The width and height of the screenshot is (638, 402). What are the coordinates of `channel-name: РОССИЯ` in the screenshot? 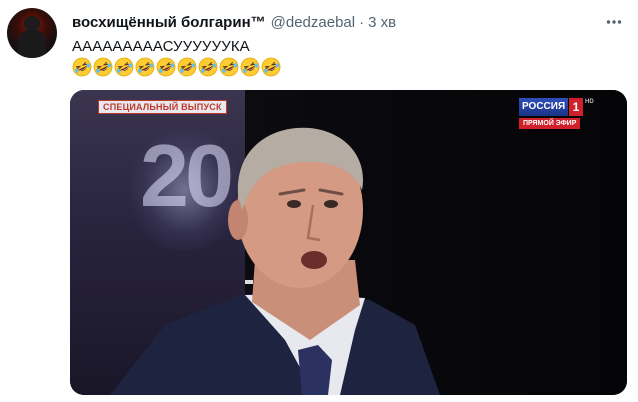 It's located at (544, 107).